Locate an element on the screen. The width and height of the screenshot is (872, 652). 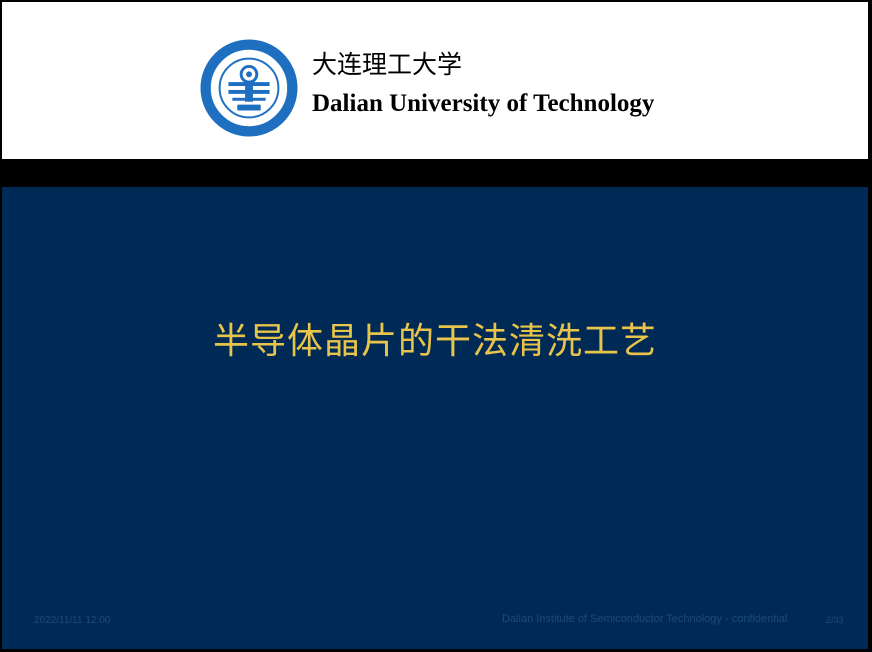
university-name-chinese: 大连理工大学 is located at coordinates (387, 64).